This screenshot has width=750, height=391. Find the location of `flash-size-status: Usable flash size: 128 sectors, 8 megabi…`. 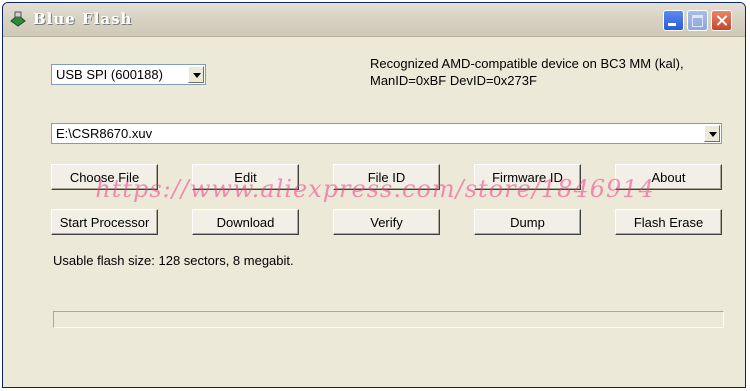

flash-size-status: Usable flash size: 128 sectors, 8 megabi… is located at coordinates (173, 260).